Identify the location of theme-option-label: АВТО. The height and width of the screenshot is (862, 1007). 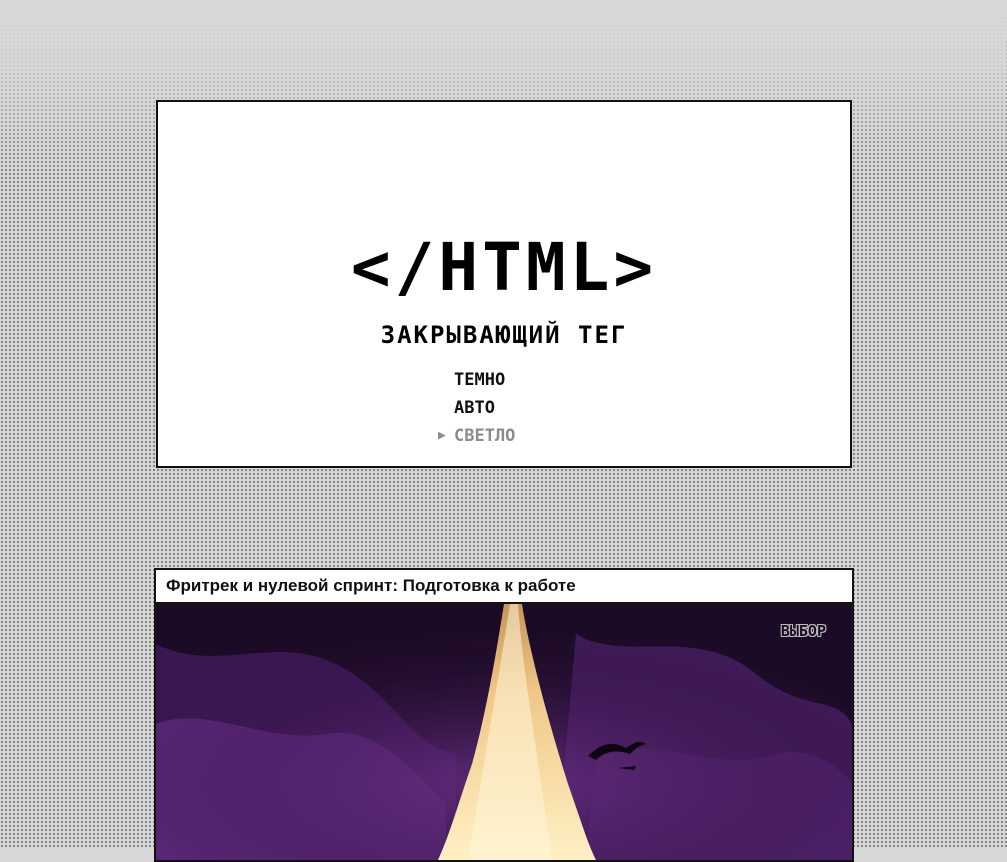
(474, 408).